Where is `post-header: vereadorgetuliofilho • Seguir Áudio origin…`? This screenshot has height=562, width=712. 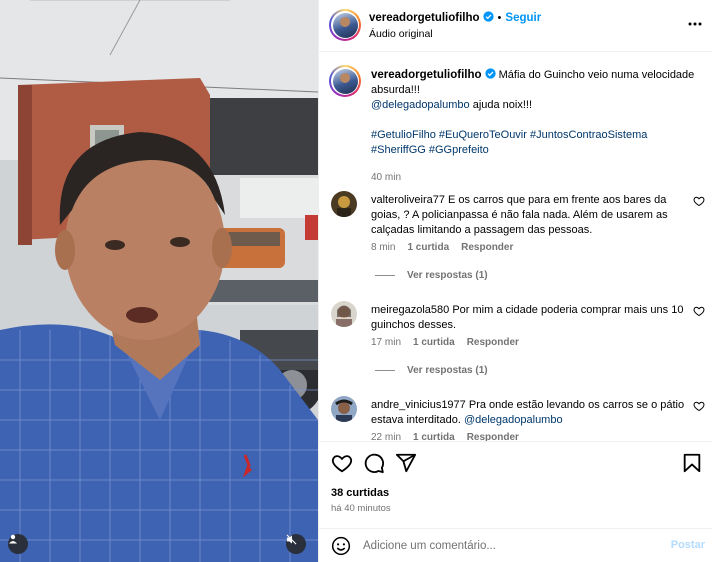
post-header: vereadorgetuliofilho • Seguir Áudio origin… is located at coordinates (515, 26).